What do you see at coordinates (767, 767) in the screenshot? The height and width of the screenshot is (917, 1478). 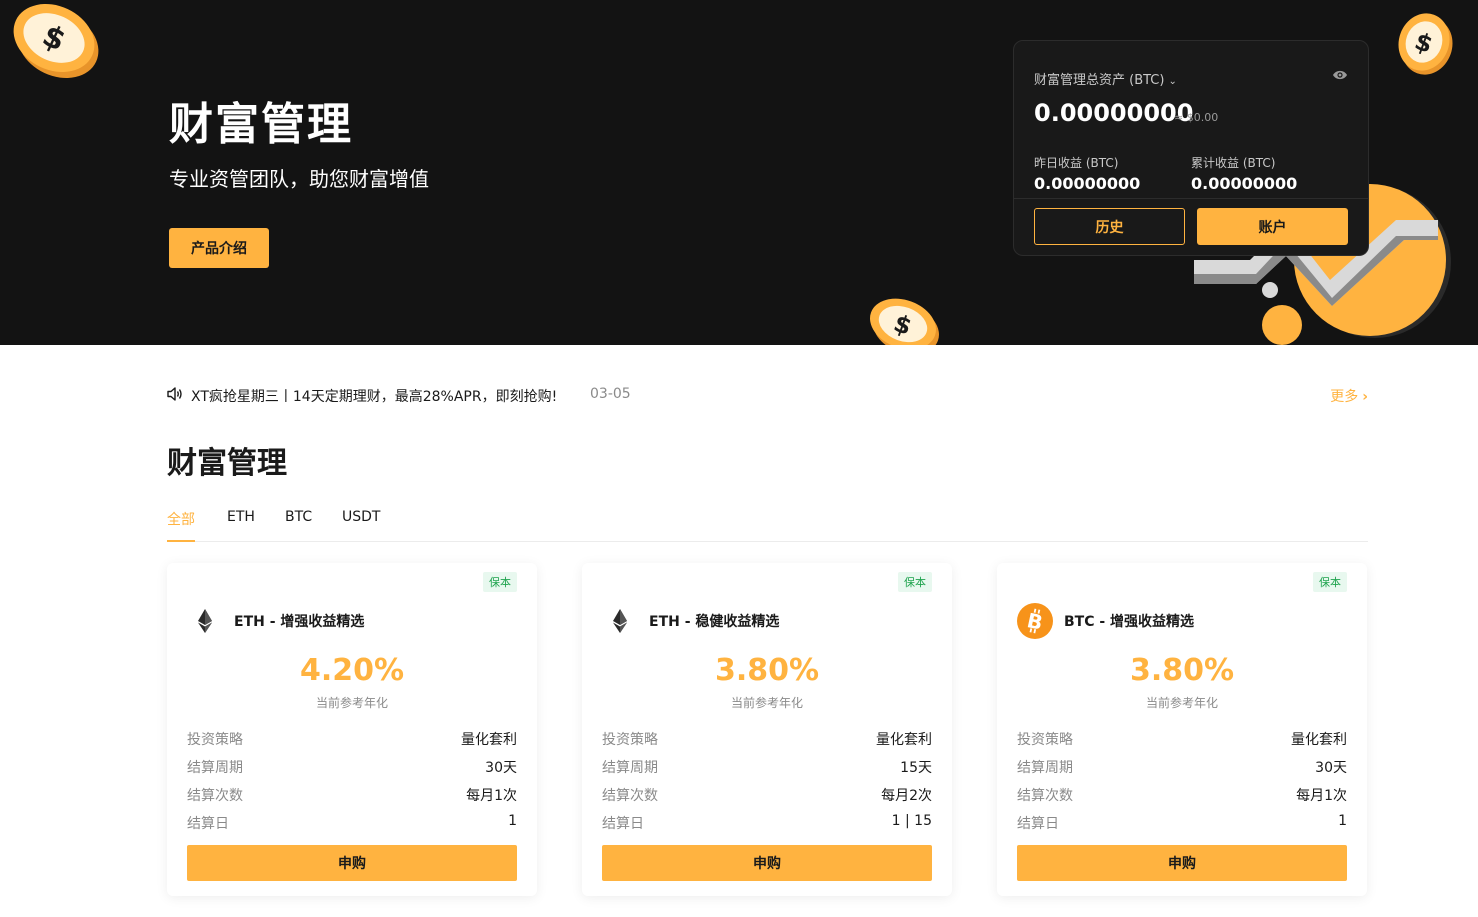 I see `detail-row: 结算周期 15天` at bounding box center [767, 767].